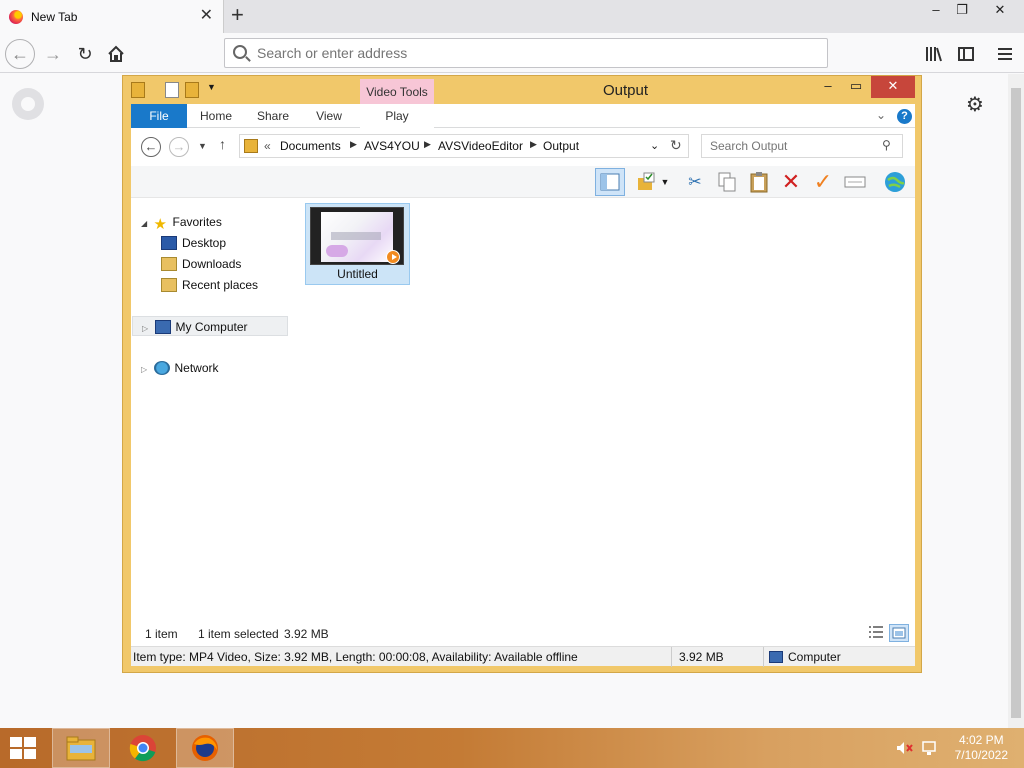 This screenshot has width=1024, height=768. I want to click on details-divider, so click(671, 657).